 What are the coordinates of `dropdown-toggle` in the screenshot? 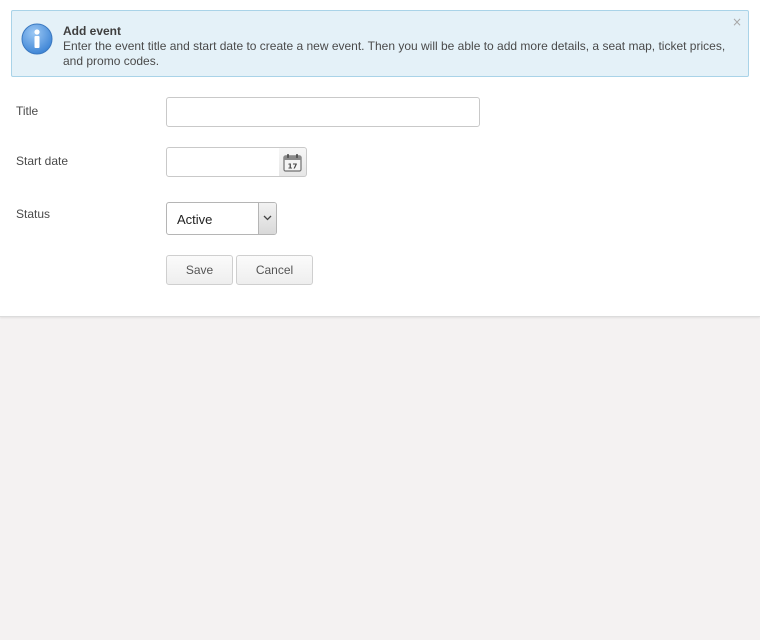 It's located at (267, 218).